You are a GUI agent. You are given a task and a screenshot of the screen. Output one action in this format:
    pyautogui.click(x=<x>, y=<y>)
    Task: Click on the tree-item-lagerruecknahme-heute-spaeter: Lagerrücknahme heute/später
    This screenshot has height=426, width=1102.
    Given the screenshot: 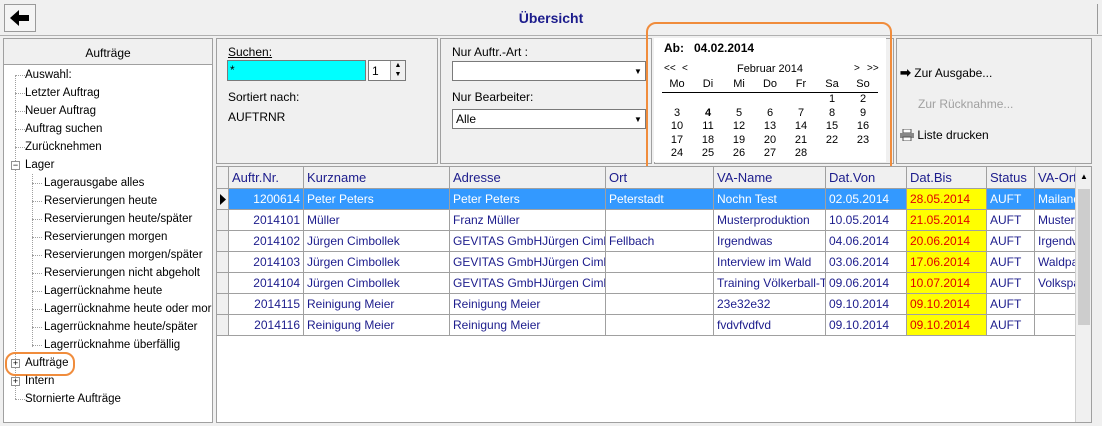 What is the action you would take?
    pyautogui.click(x=128, y=327)
    